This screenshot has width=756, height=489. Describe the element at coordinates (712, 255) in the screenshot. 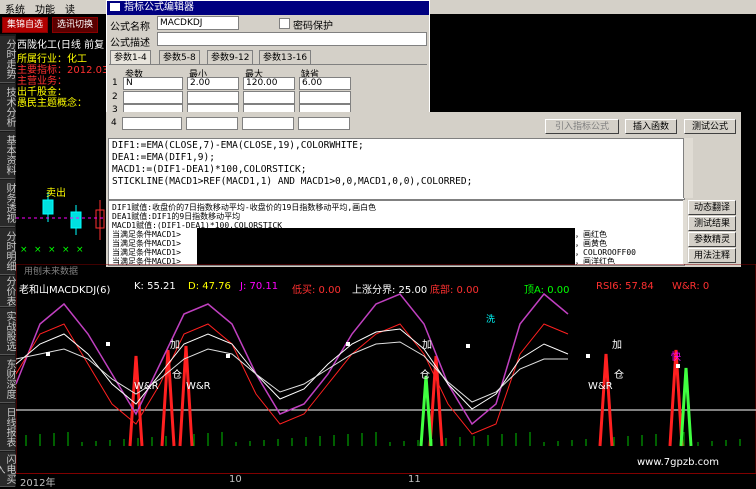

I see `usage-notes-button: 用法注释` at that location.